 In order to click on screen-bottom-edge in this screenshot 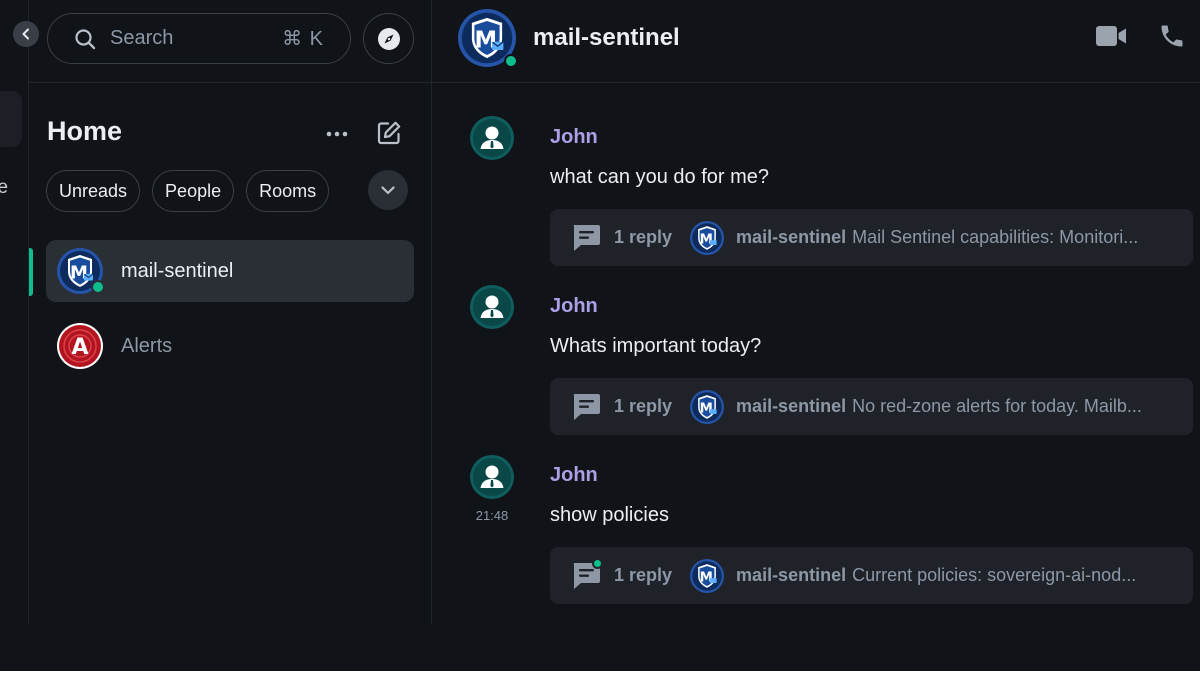, I will do `click(600, 673)`.